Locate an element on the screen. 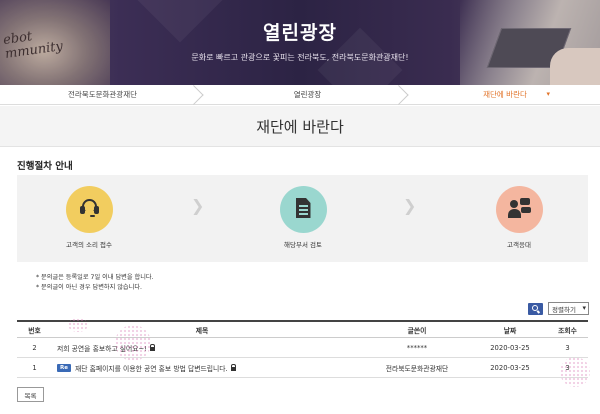 This screenshot has height=414, width=600. row-number: 1 is located at coordinates (34, 367).